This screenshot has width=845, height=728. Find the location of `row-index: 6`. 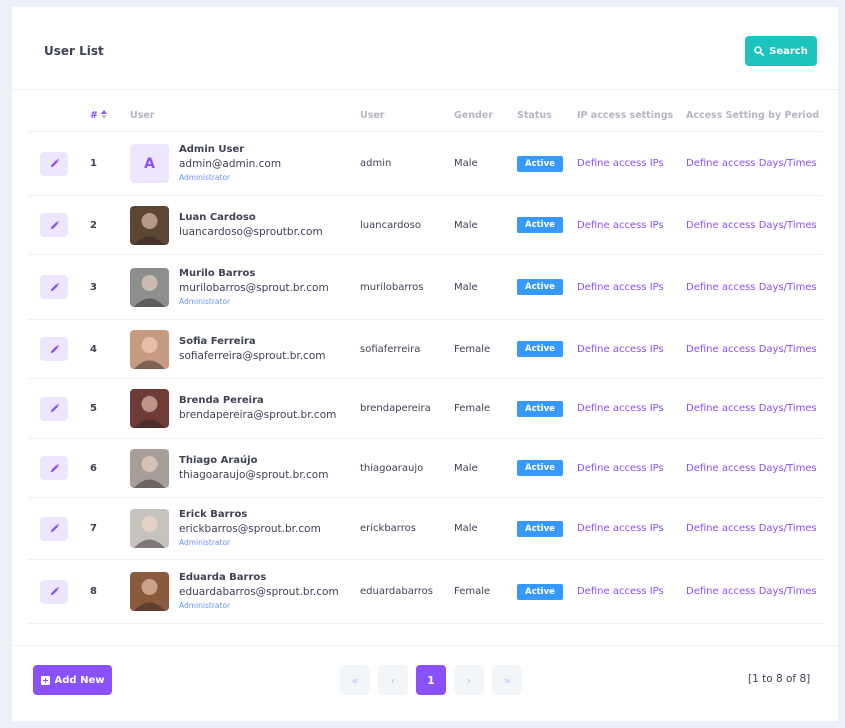

row-index: 6 is located at coordinates (110, 468).